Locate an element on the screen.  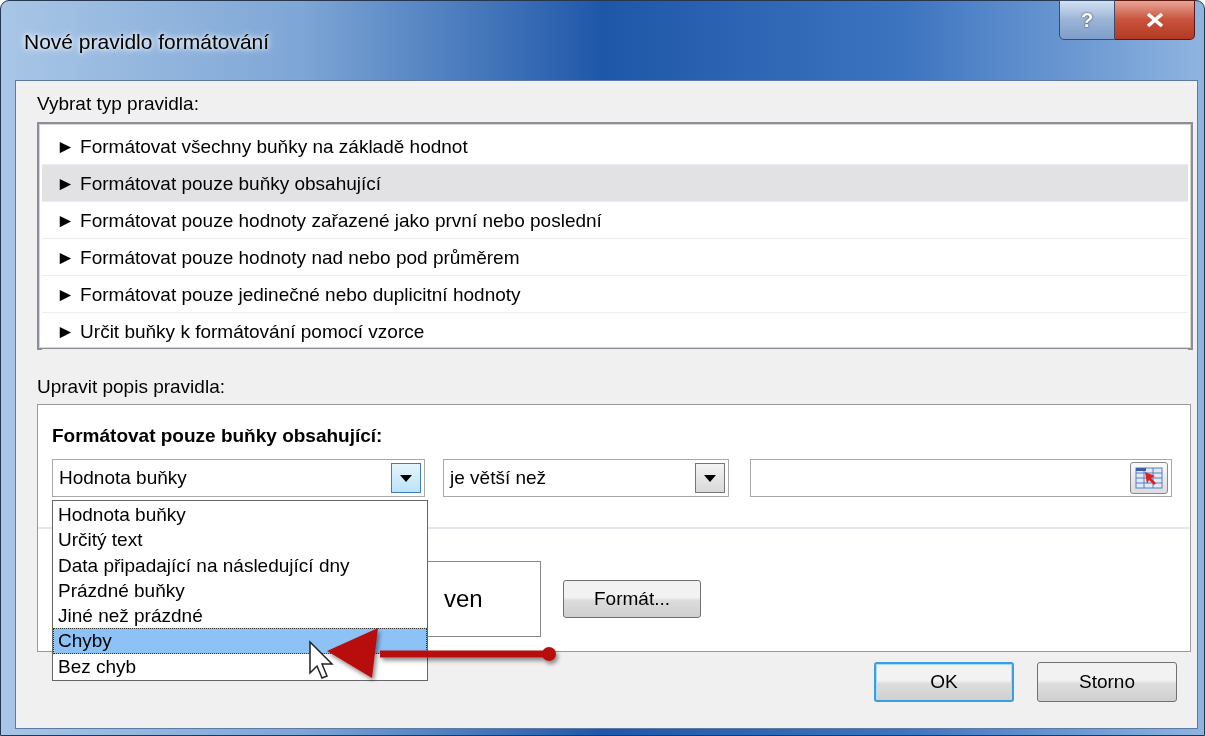
dropdown-option: Hodnota buňky is located at coordinates (240, 515).